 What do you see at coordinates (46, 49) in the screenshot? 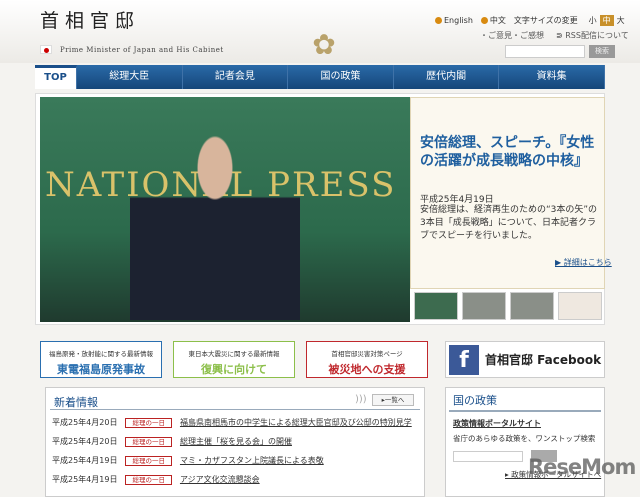
I see `japan-flag-icon` at bounding box center [46, 49].